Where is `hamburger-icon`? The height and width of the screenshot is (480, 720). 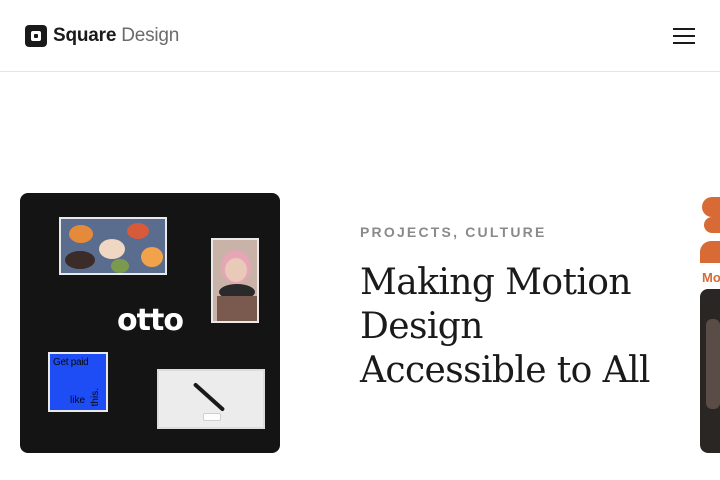 hamburger-icon is located at coordinates (684, 29).